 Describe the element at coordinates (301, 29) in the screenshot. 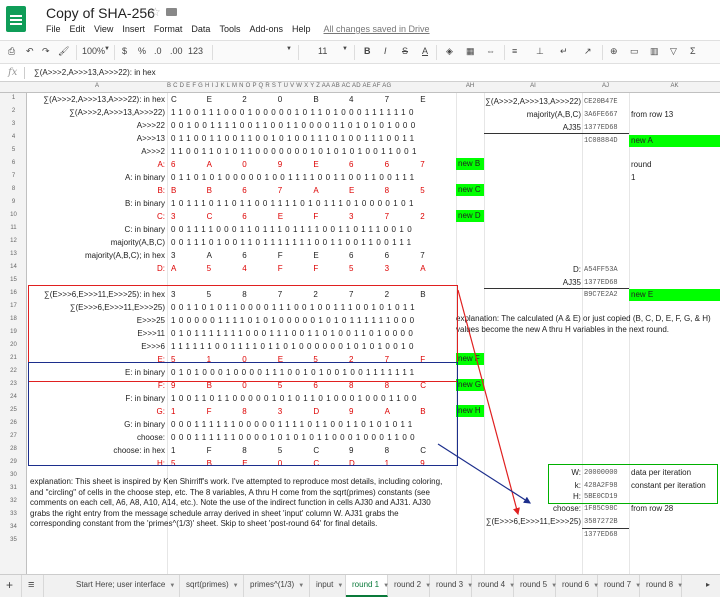

I see `menu-help: Help` at that location.